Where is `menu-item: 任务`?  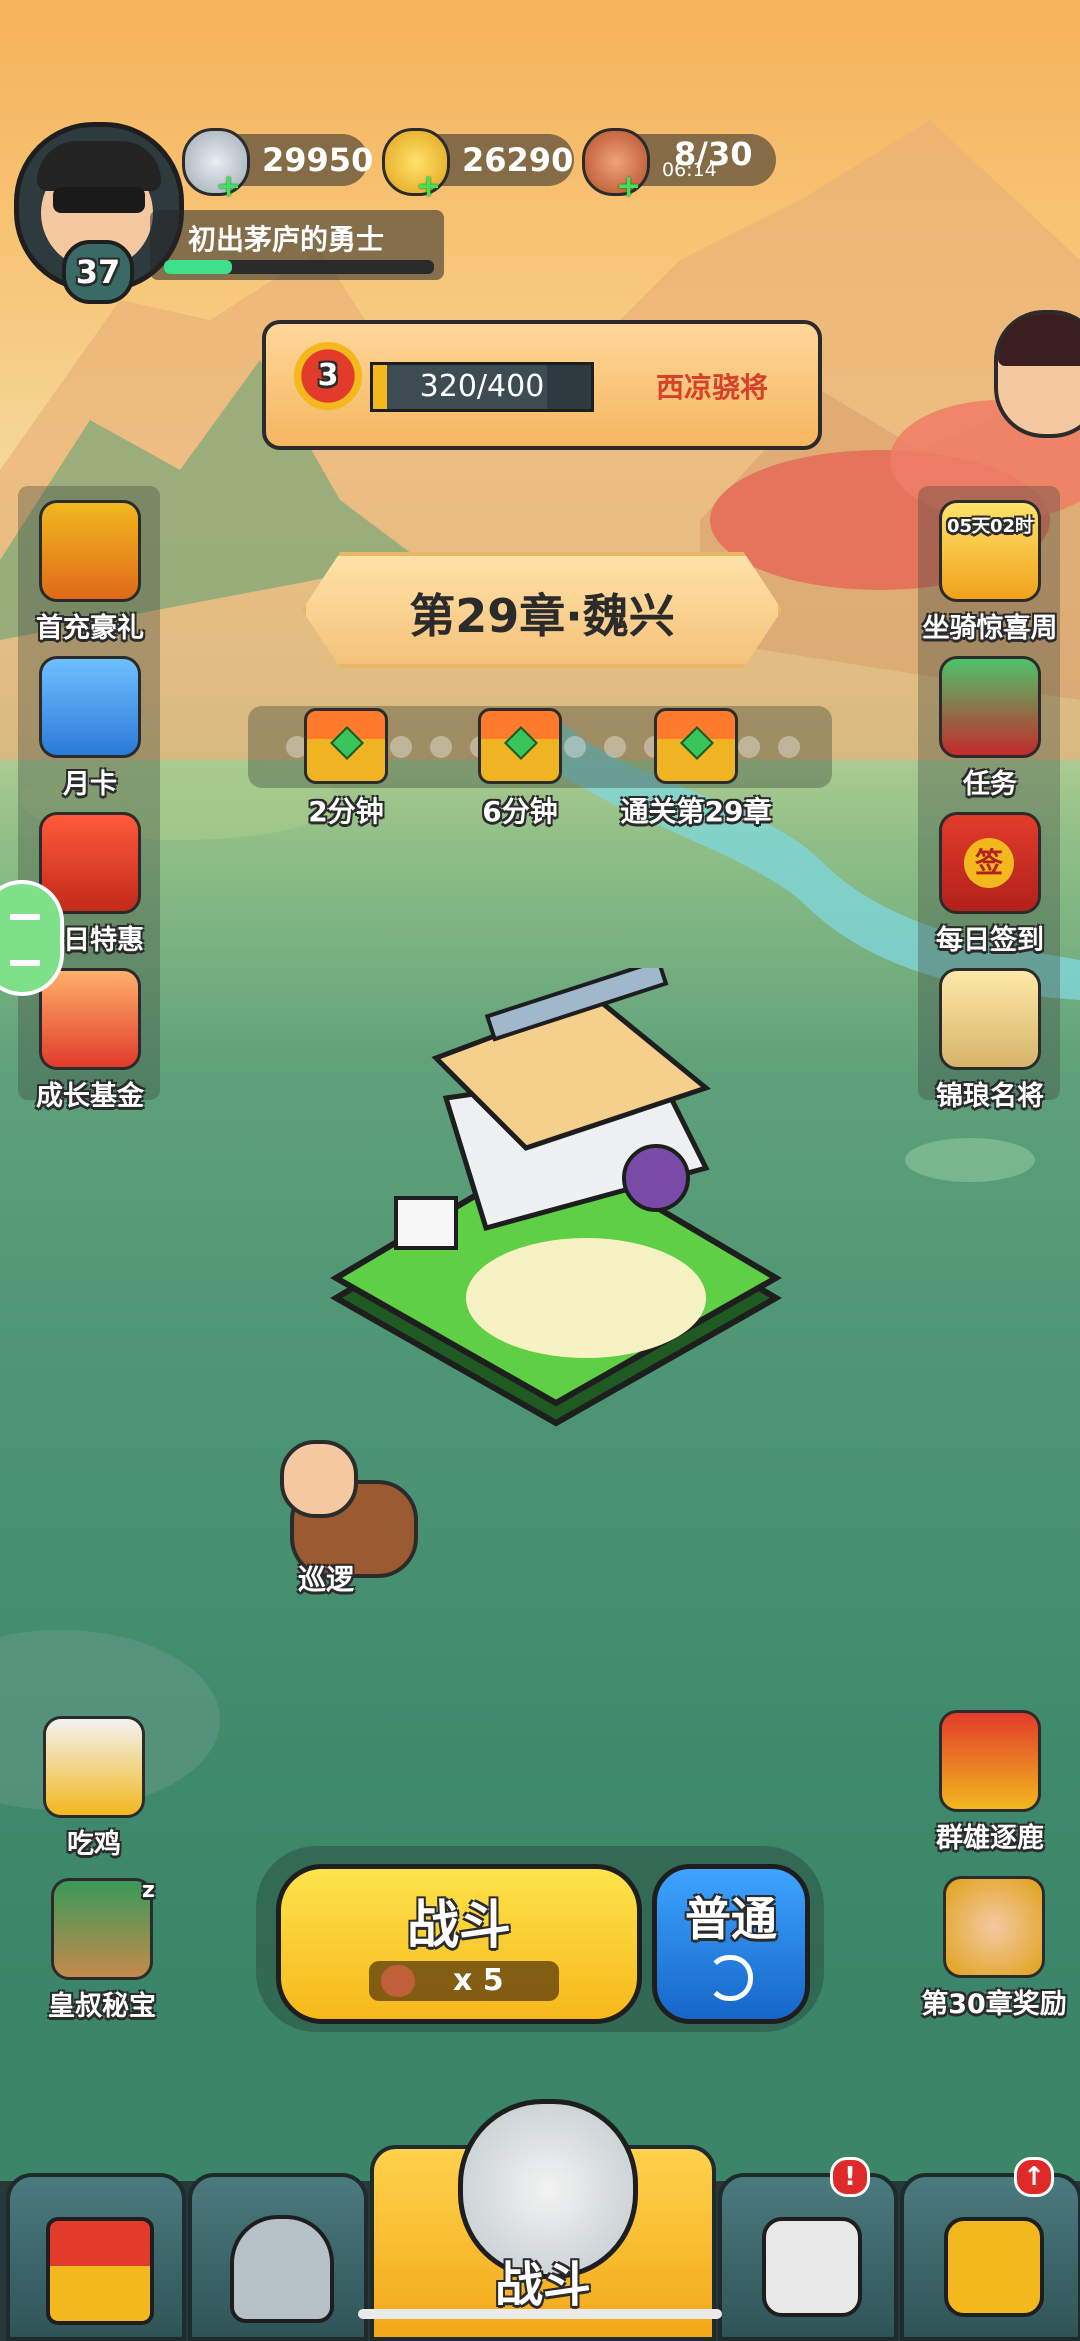 menu-item: 任务 is located at coordinates (990, 728).